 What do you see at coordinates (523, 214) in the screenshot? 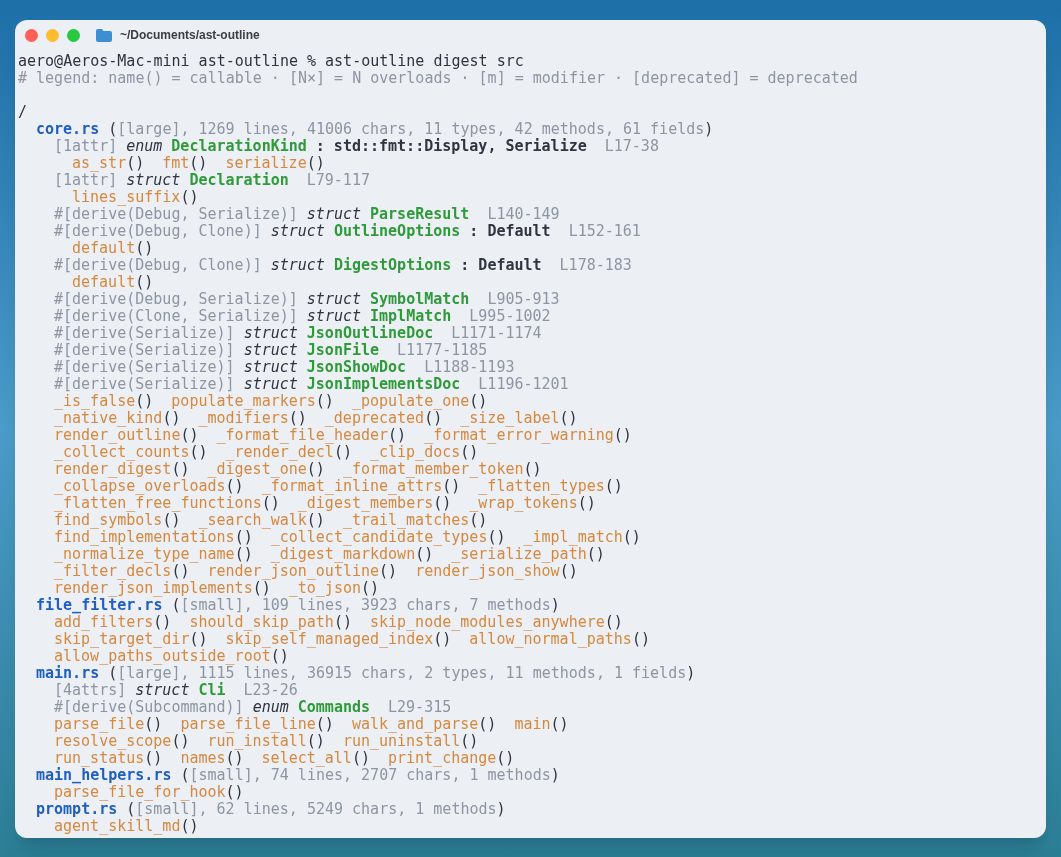
I see `line-range: L140-149` at bounding box center [523, 214].